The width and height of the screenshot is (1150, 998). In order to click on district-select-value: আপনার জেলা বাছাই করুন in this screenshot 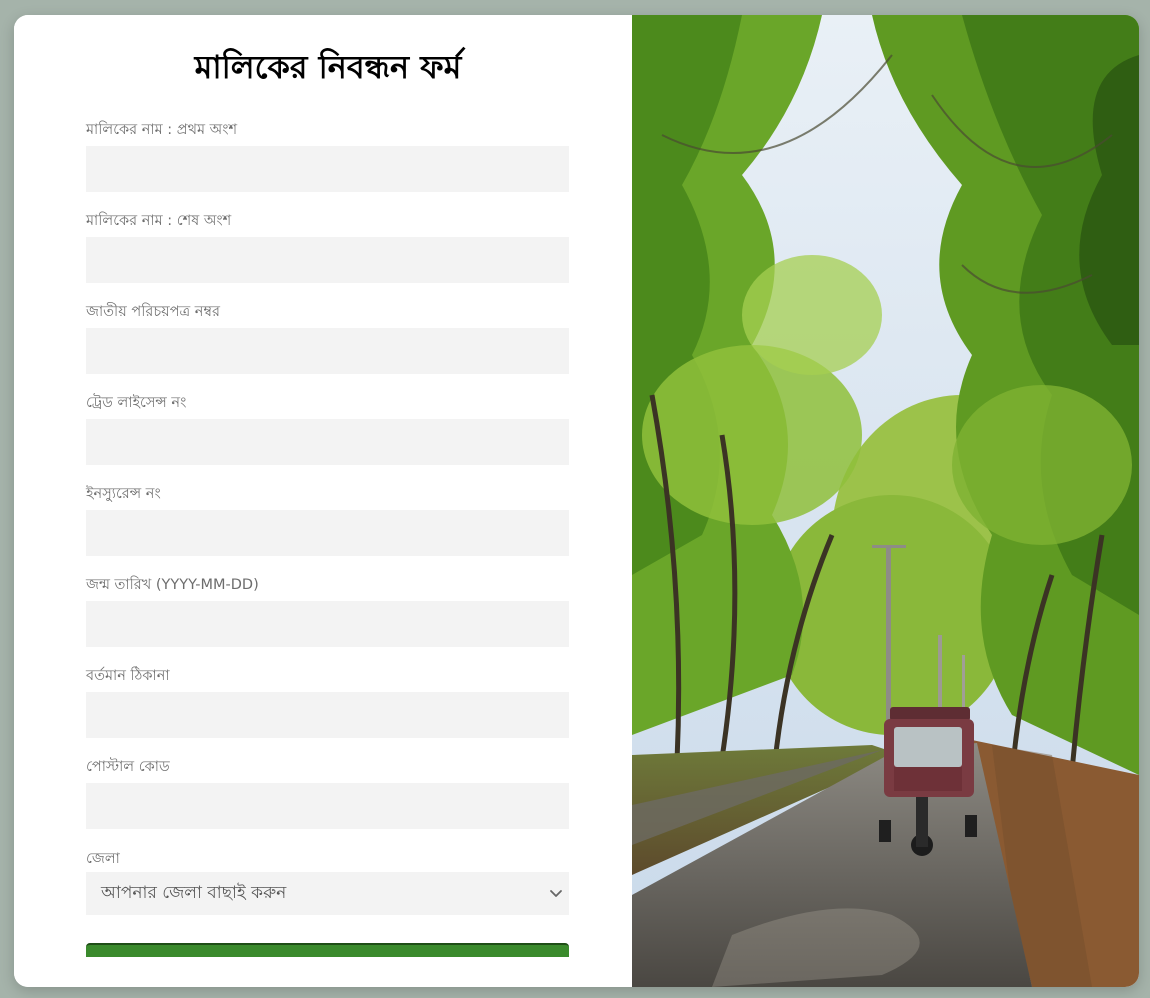, I will do `click(194, 893)`.